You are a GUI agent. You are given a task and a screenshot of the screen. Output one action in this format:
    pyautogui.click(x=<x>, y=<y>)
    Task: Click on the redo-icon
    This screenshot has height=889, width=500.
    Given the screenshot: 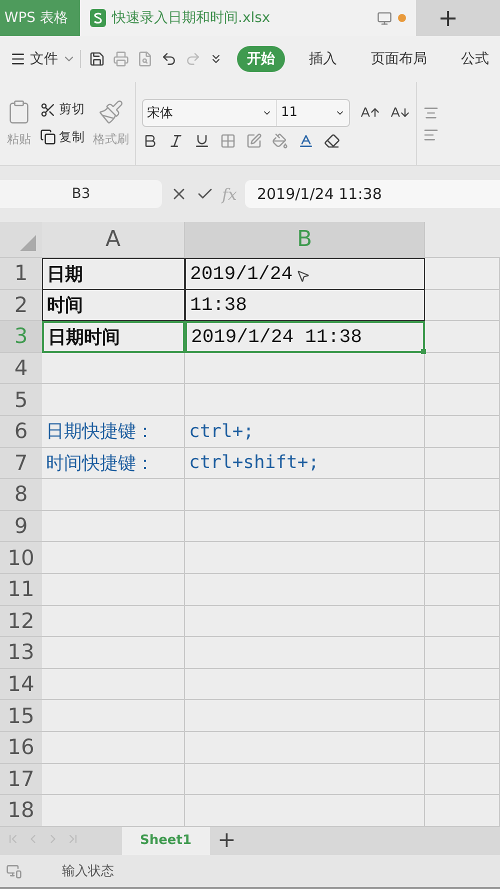 What is the action you would take?
    pyautogui.click(x=193, y=59)
    